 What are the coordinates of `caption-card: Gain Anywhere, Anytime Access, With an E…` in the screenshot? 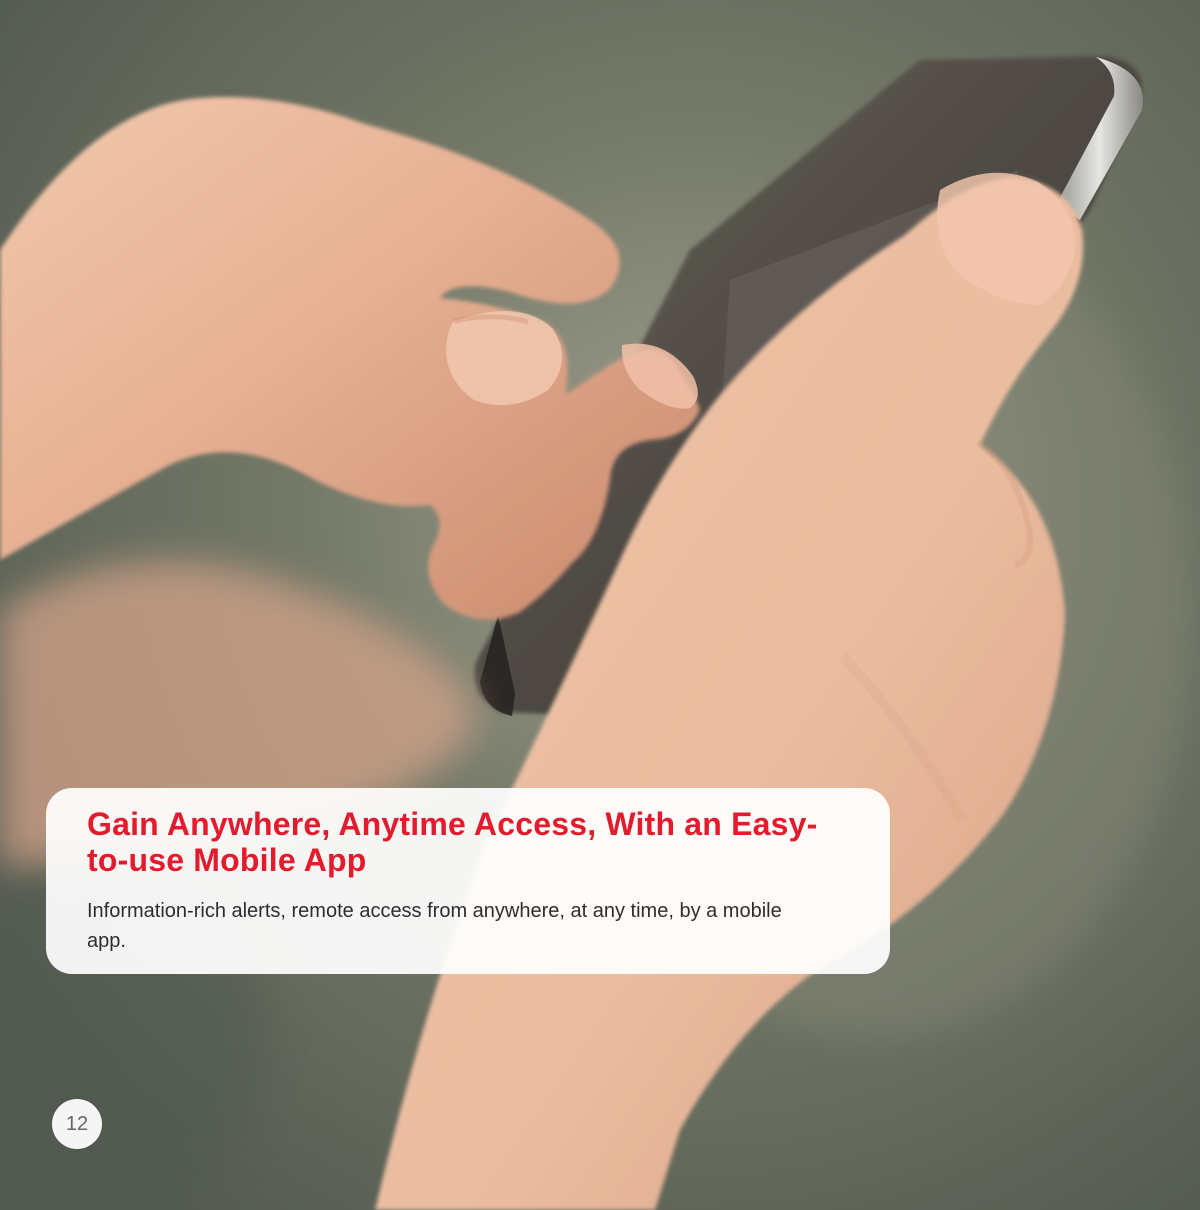 It's located at (468, 881).